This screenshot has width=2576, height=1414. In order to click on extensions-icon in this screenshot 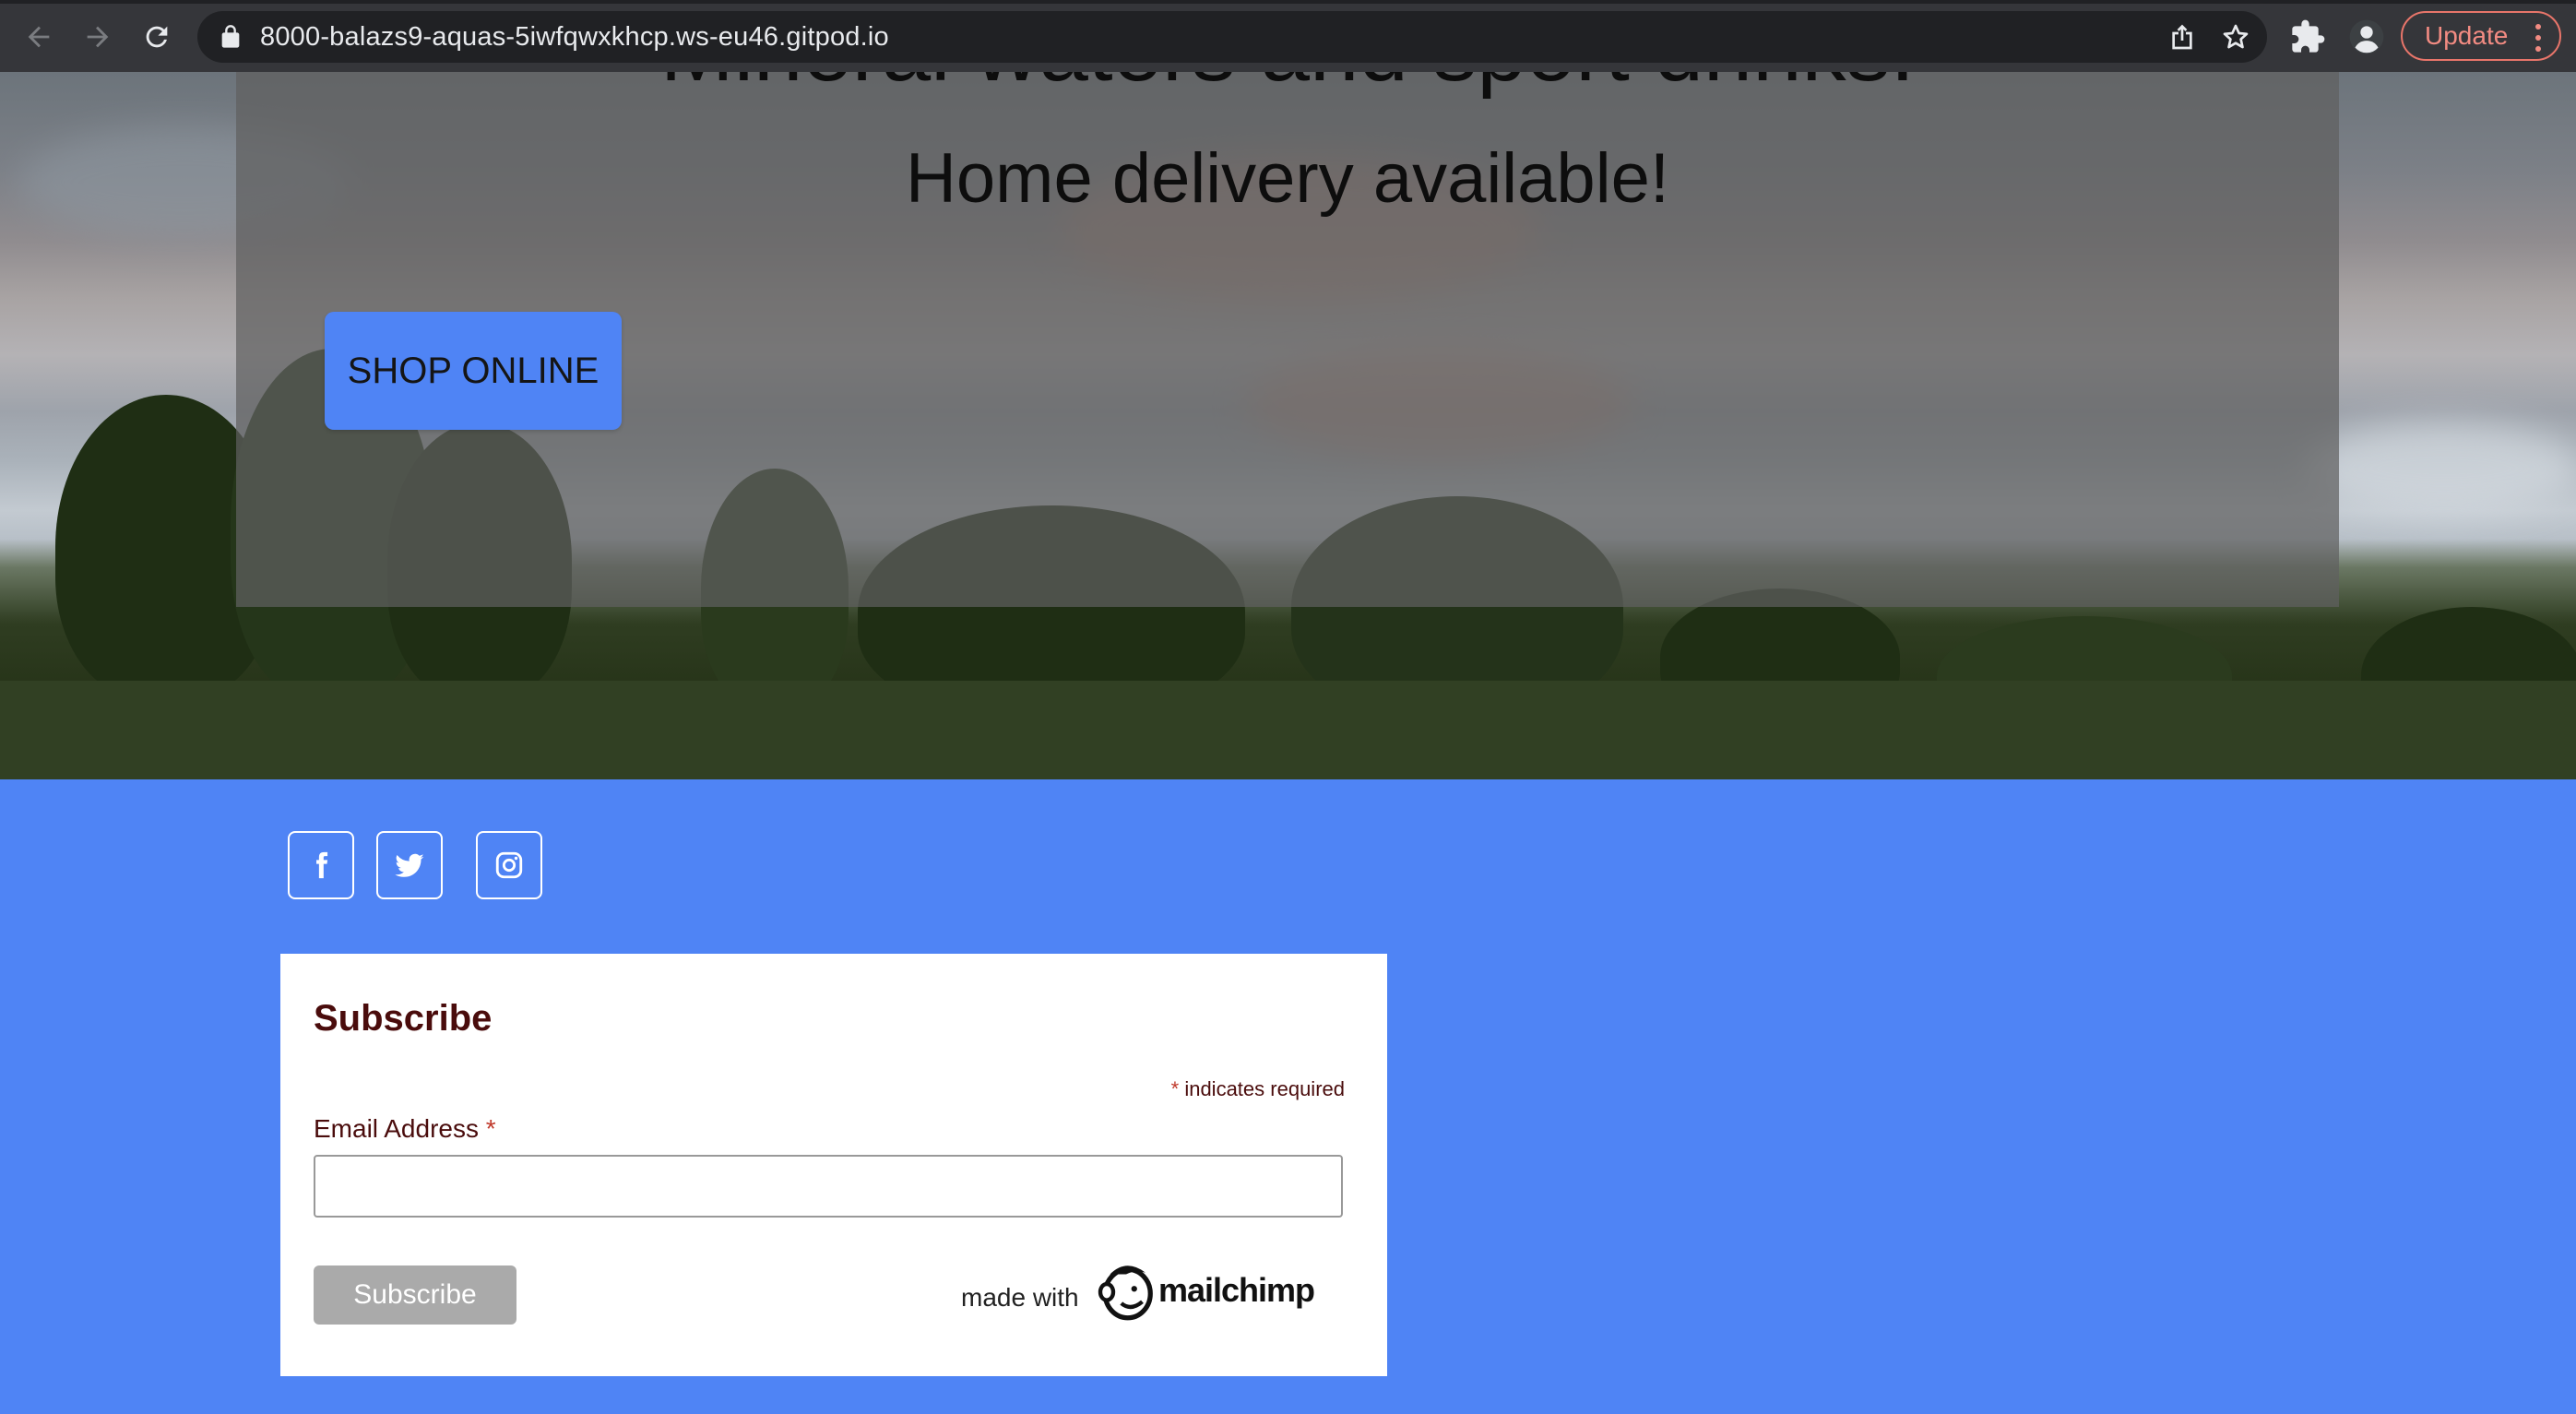, I will do `click(2307, 36)`.